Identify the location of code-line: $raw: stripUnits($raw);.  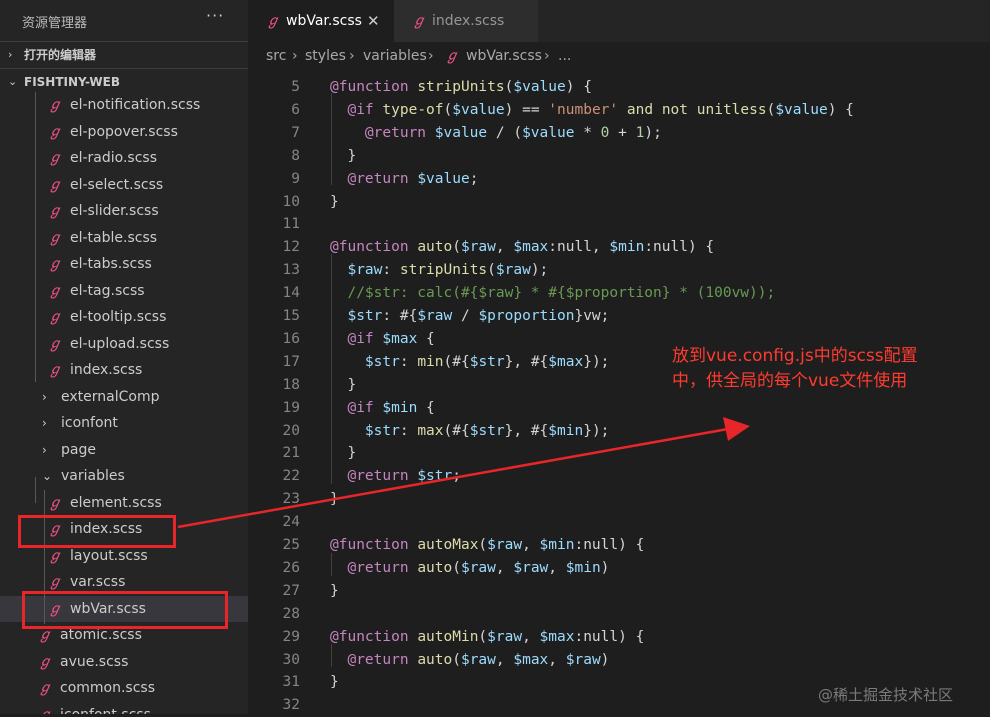
(448, 270).